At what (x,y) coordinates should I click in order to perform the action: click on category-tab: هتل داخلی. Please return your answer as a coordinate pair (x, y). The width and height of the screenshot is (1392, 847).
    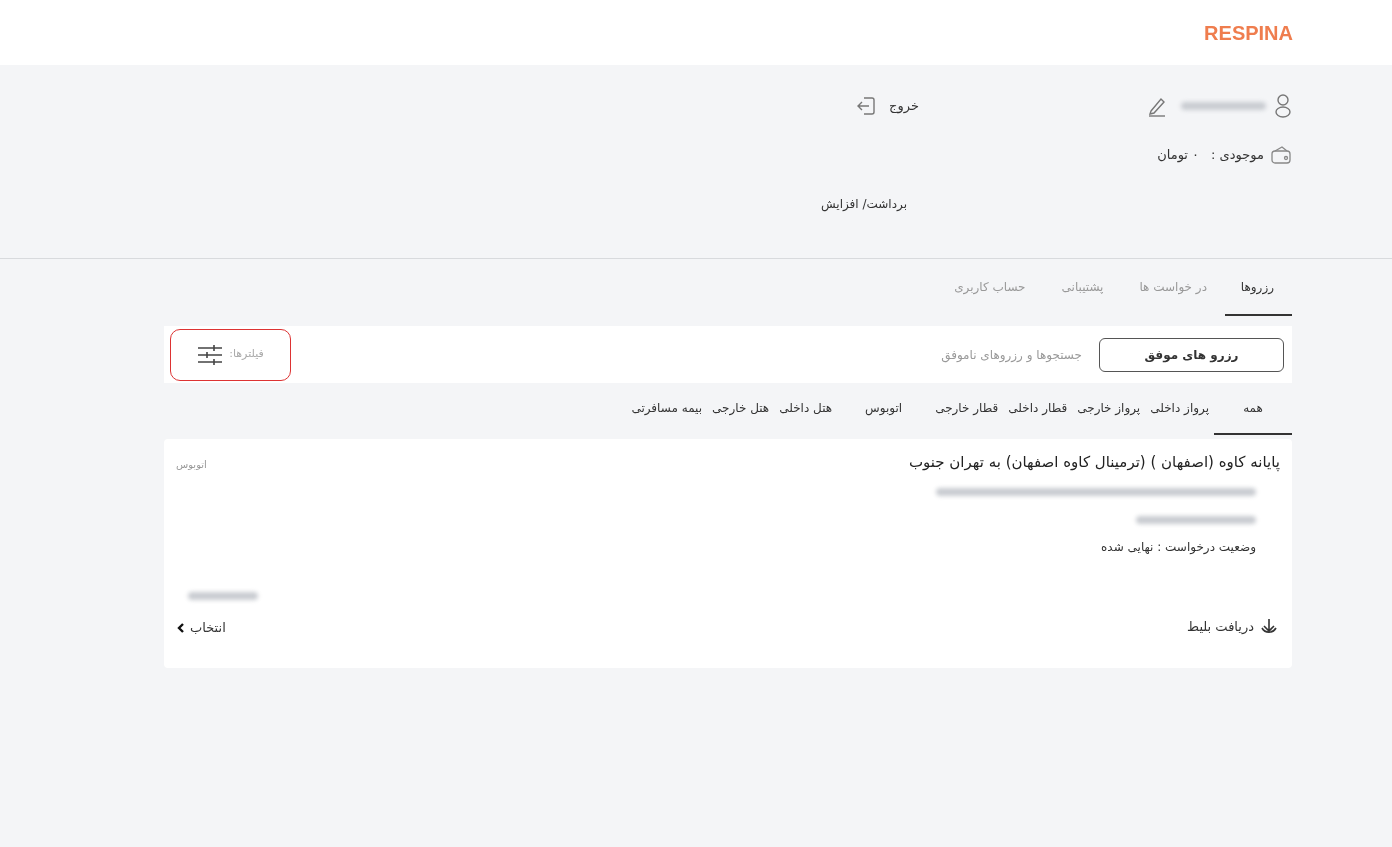
    Looking at the image, I should click on (806, 409).